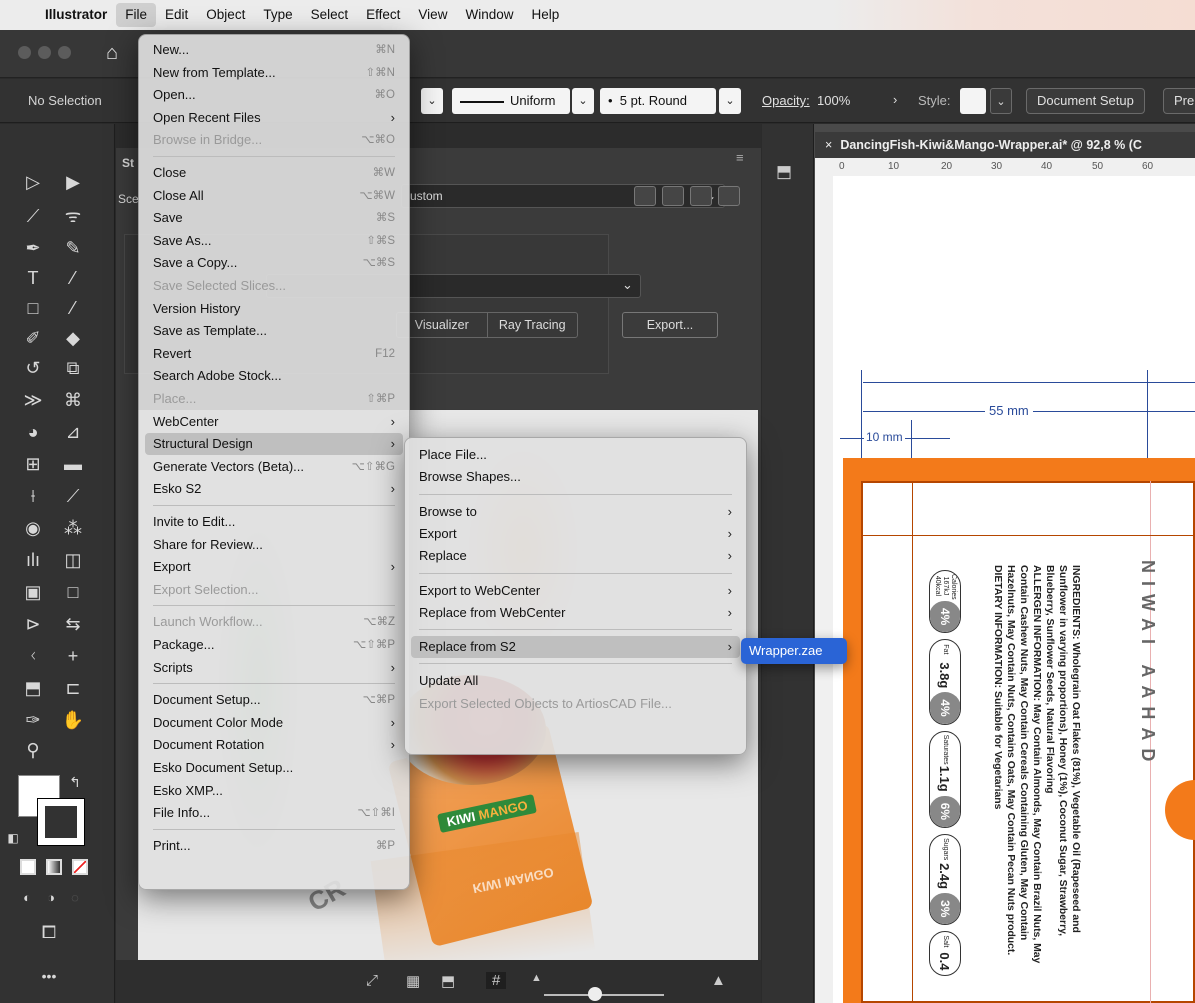 The width and height of the screenshot is (1195, 1003). What do you see at coordinates (33, 496) in the screenshot?
I see `eyedropper-tool-icon: ⟊` at bounding box center [33, 496].